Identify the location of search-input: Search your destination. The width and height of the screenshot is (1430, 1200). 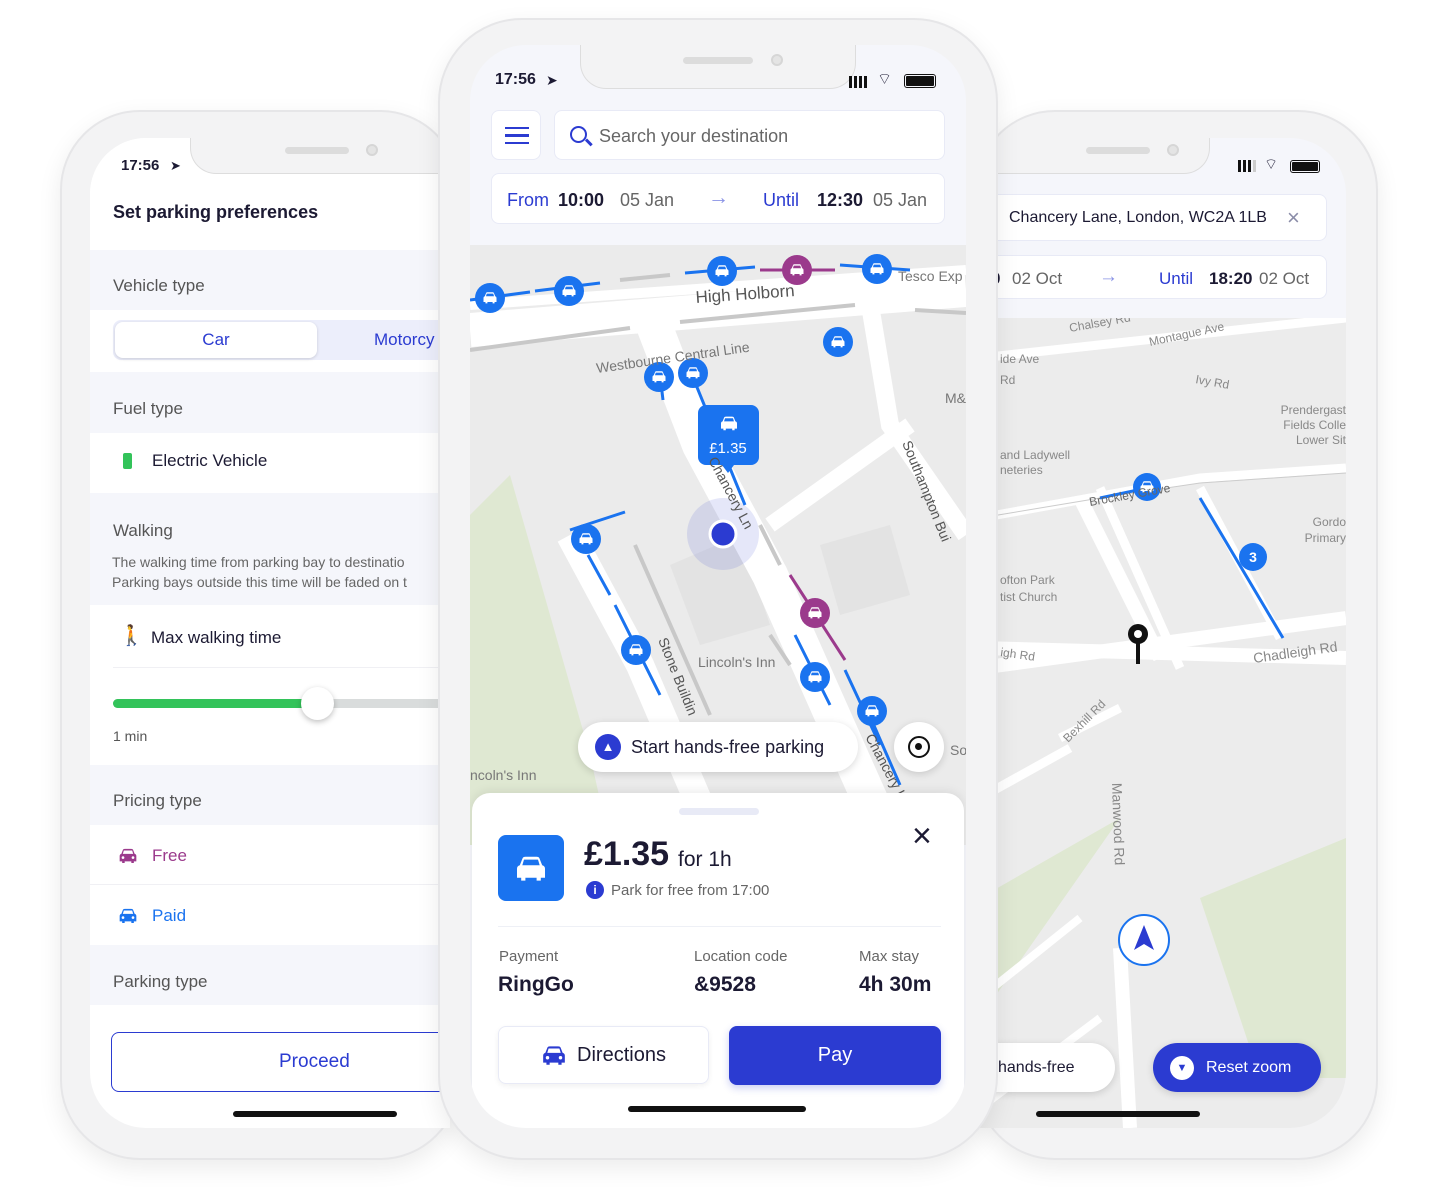
(749, 135).